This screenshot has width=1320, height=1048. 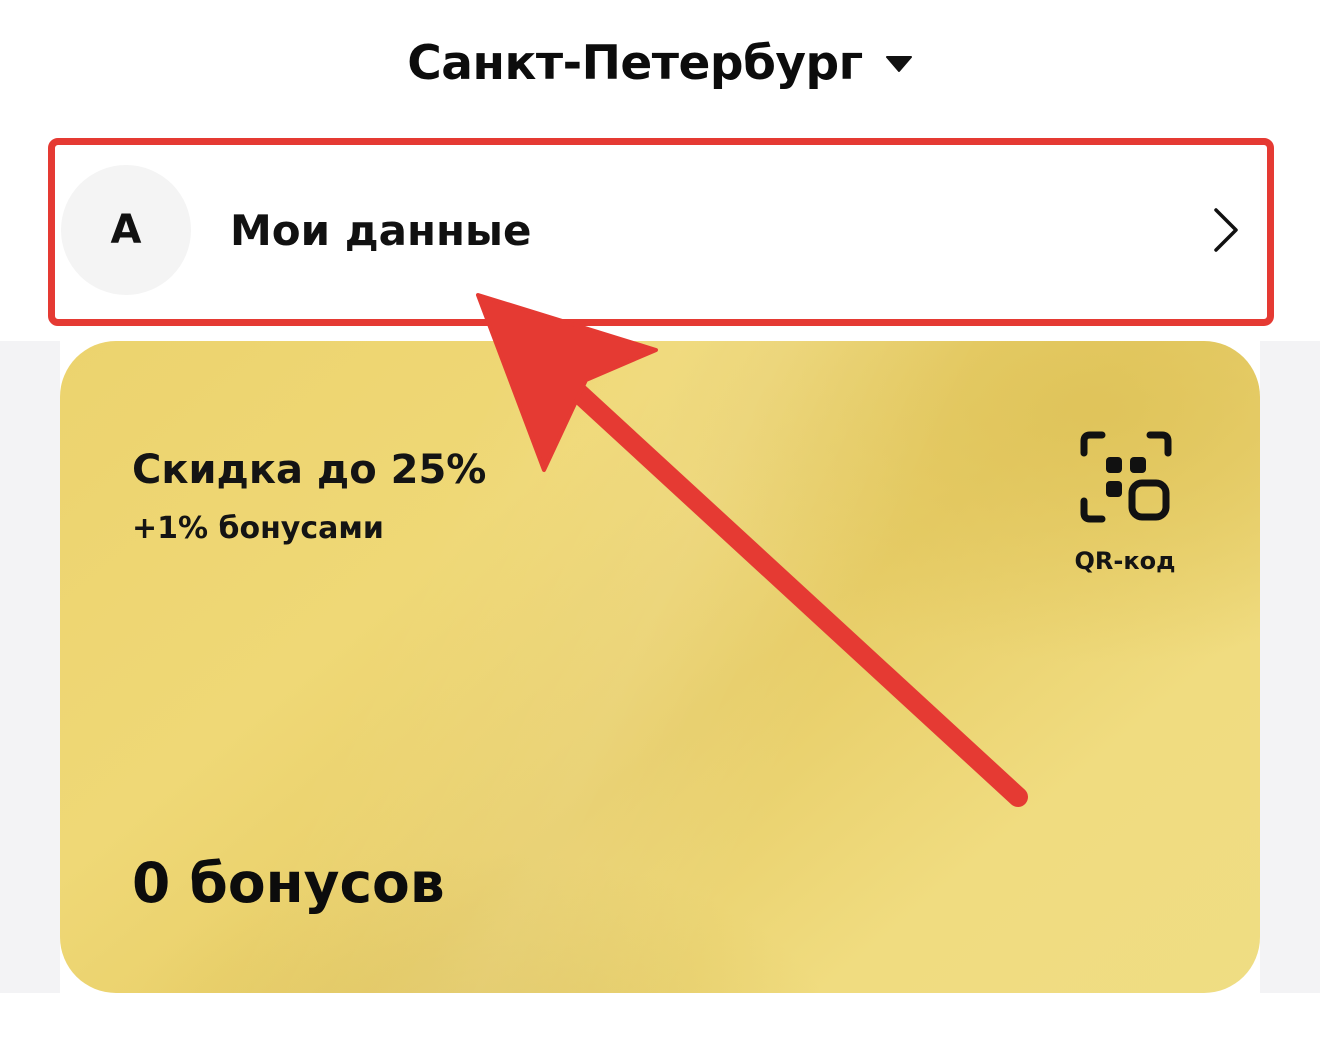 I want to click on avatar: А, so click(x=126, y=230).